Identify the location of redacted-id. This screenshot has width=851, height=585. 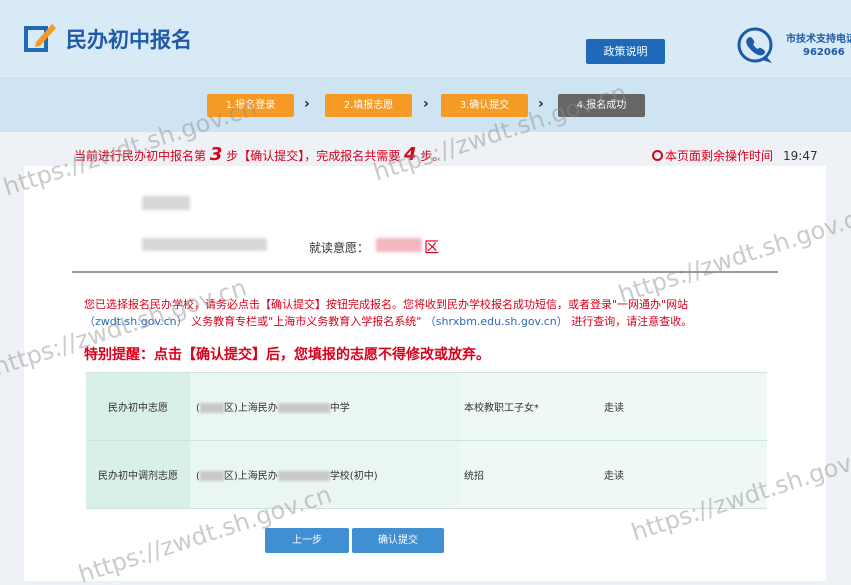
(204, 244).